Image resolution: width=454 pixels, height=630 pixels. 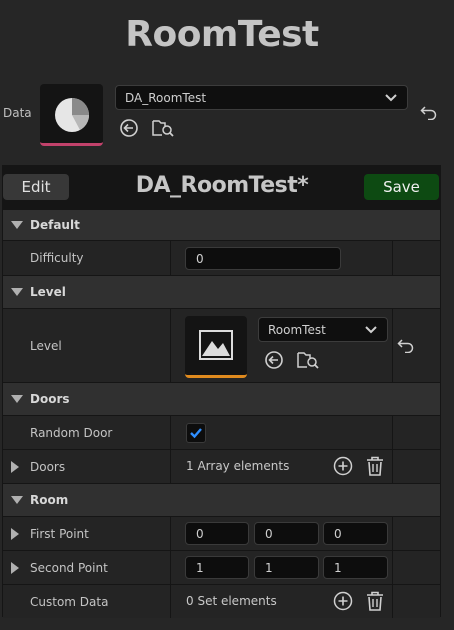 What do you see at coordinates (36, 187) in the screenshot?
I see `edit-button: Edit` at bounding box center [36, 187].